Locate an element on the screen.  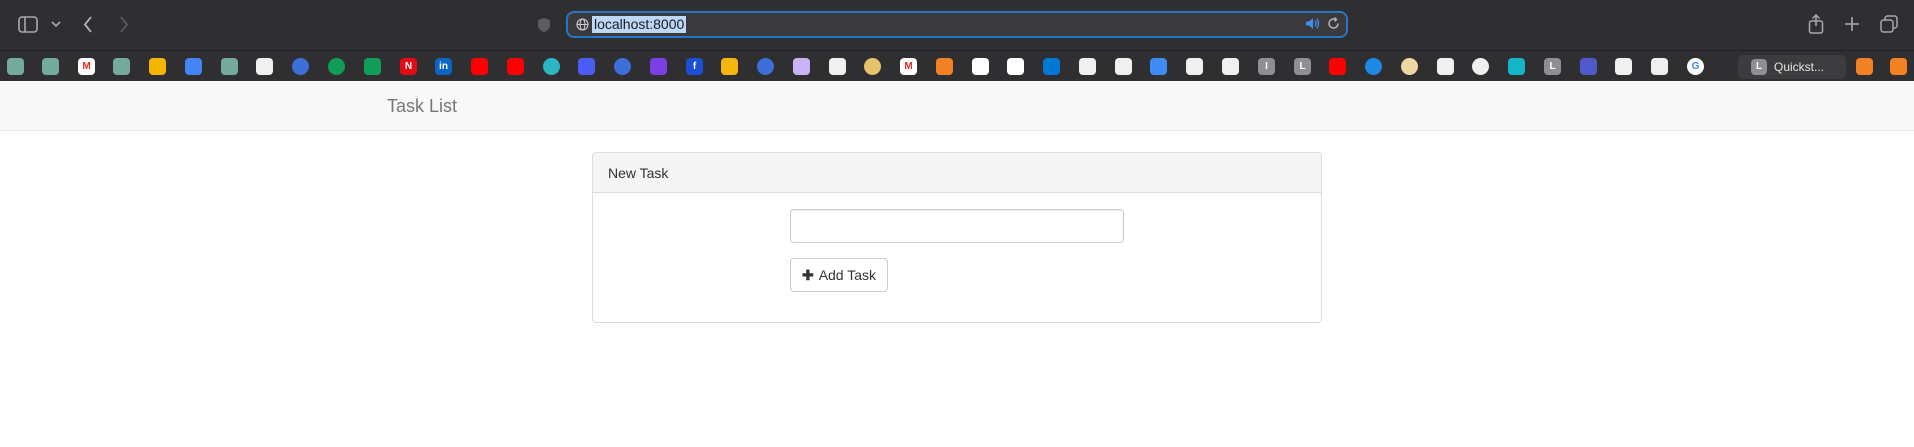
eye-bookmark-icon is located at coordinates (551, 66).